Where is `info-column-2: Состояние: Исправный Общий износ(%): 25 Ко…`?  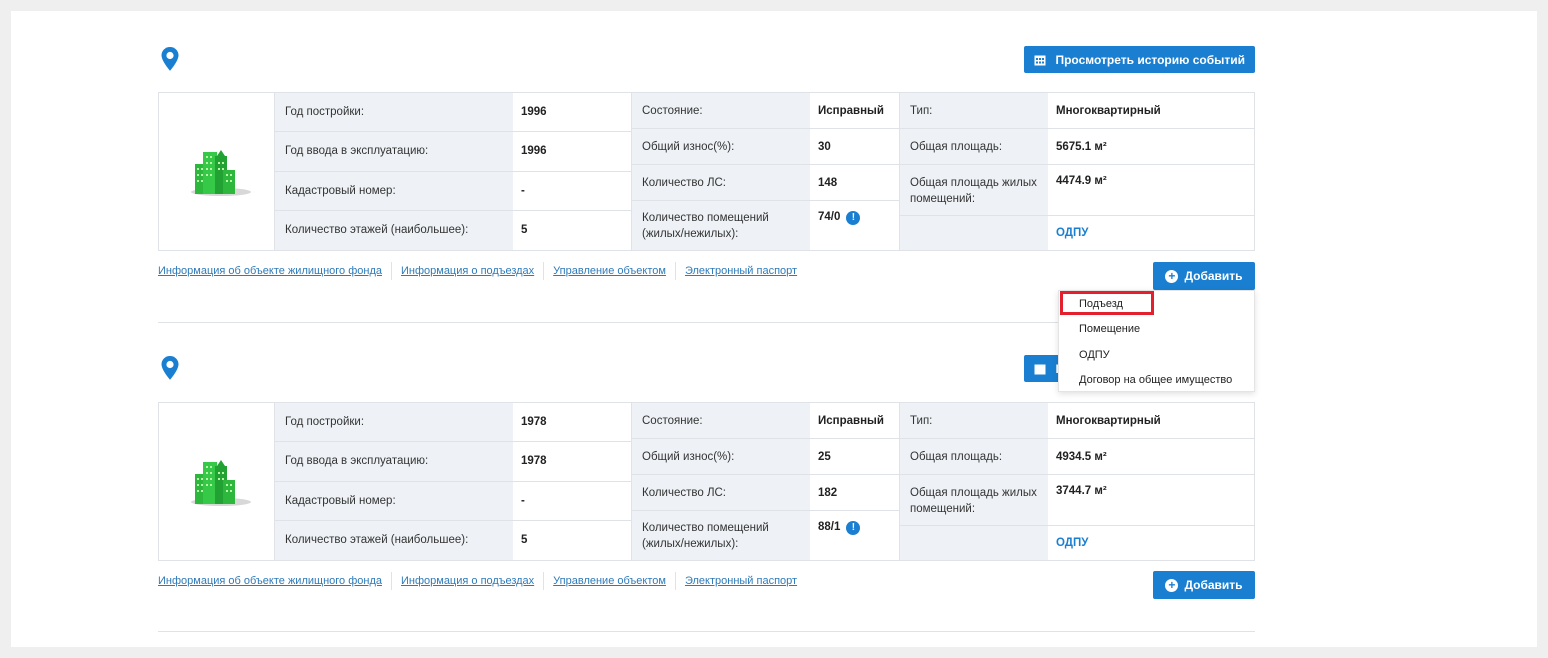 info-column-2: Состояние: Исправный Общий износ(%): 25 Ко… is located at coordinates (766, 481).